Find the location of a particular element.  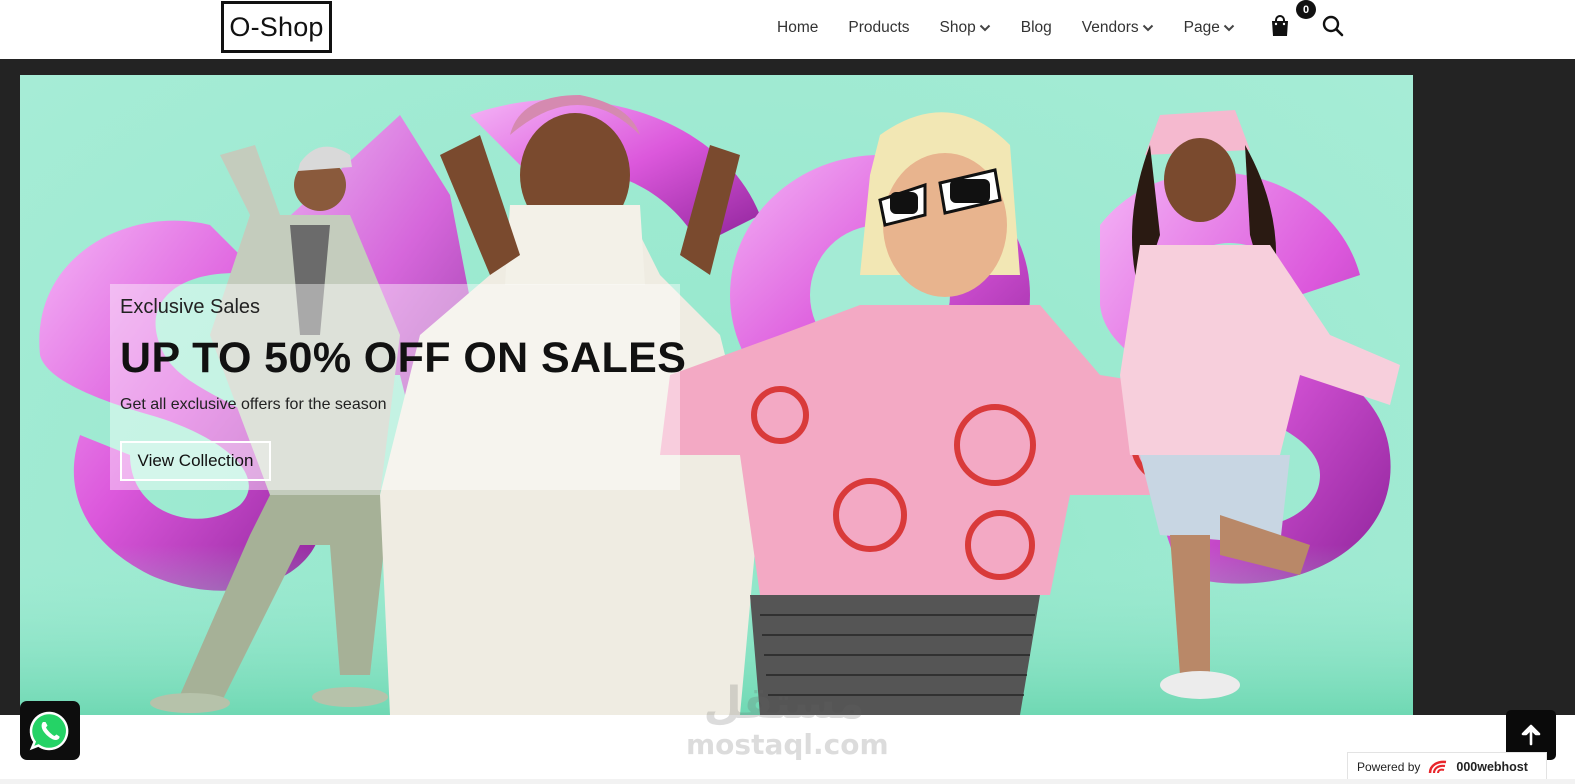

arrow-up-icon is located at coordinates (1531, 735).